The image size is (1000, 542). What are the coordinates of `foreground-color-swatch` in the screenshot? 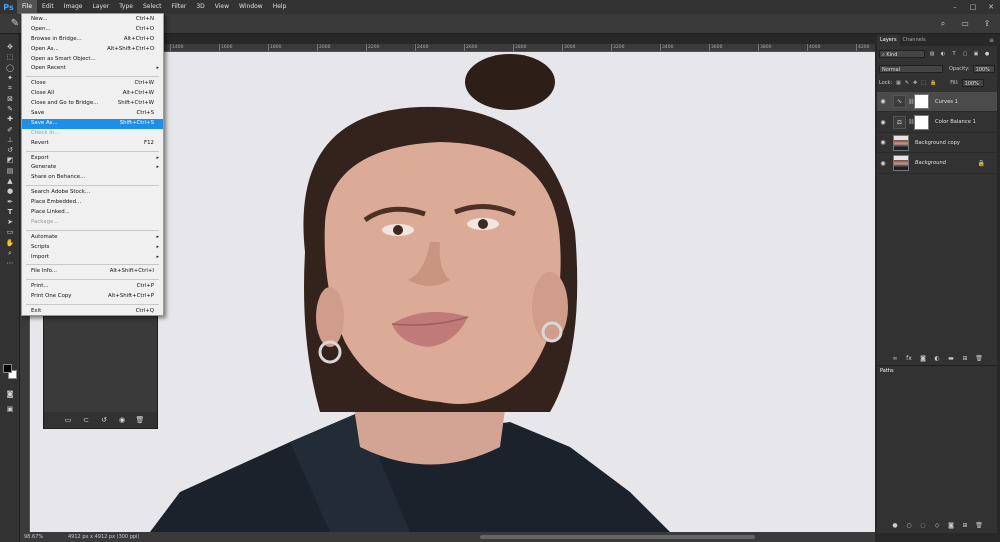 It's located at (7, 368).